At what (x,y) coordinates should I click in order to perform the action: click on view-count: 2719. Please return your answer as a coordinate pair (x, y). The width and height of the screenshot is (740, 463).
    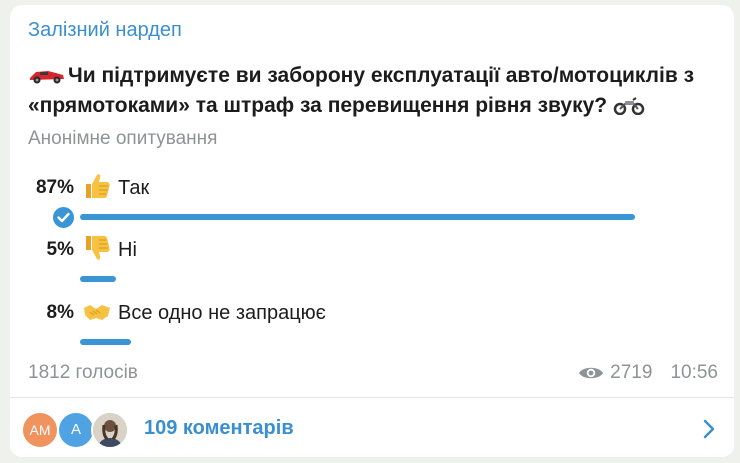
    Looking at the image, I should click on (631, 372).